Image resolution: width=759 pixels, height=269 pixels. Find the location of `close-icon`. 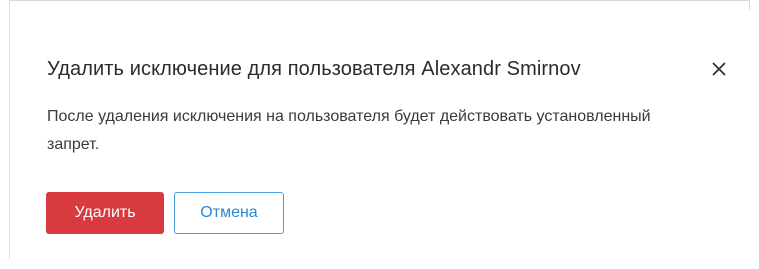

close-icon is located at coordinates (719, 69).